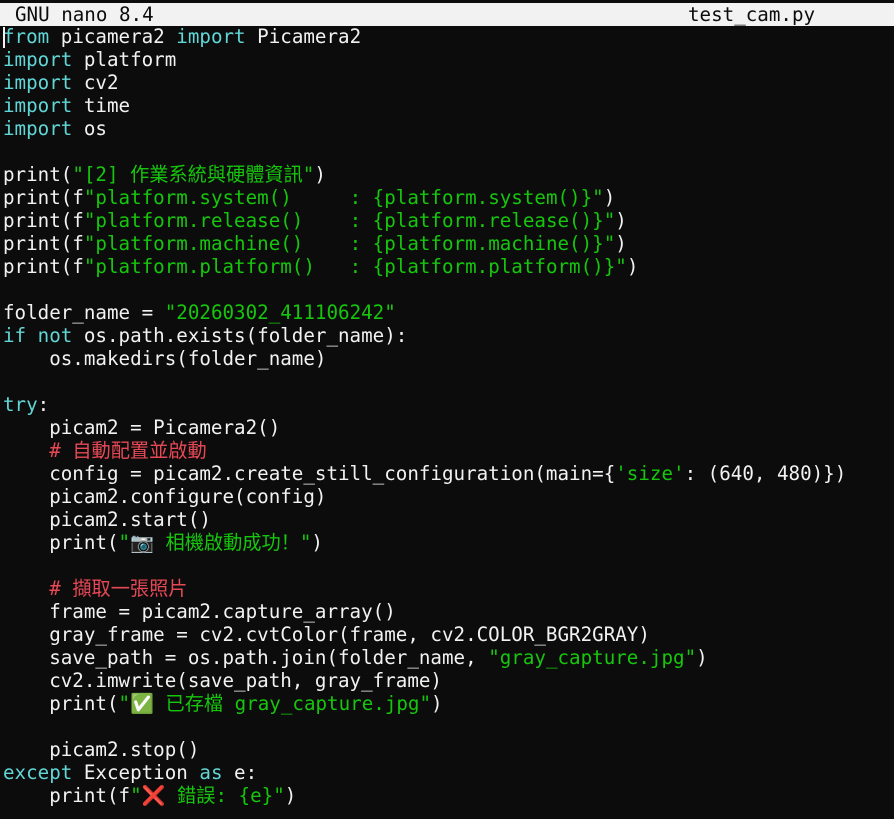 The image size is (894, 819). I want to click on nano-title-bar: GNU nano 8.4 test_cam.py, so click(447, 14).